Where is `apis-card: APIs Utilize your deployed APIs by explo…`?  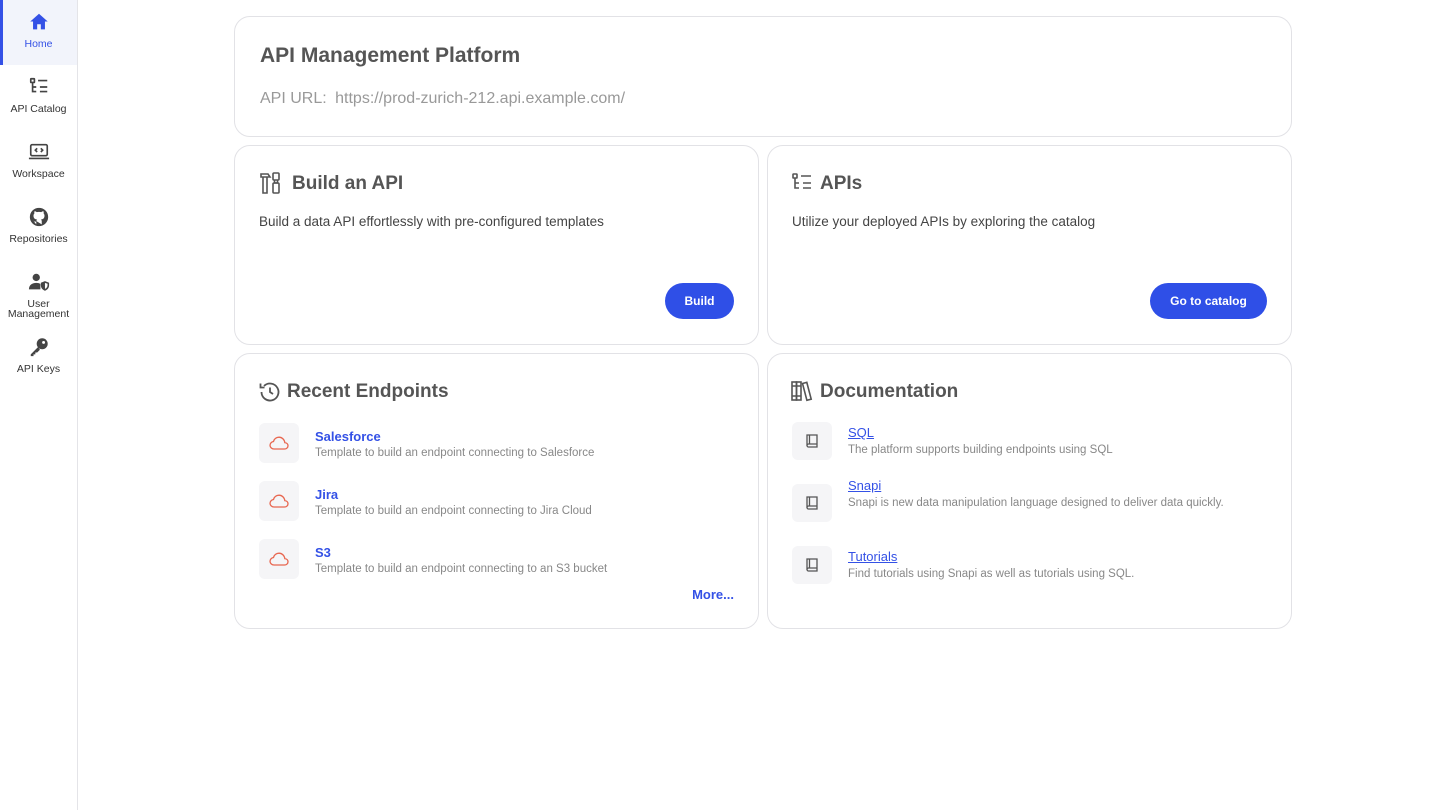
apis-card: APIs Utilize your deployed APIs by explo… is located at coordinates (1029, 245).